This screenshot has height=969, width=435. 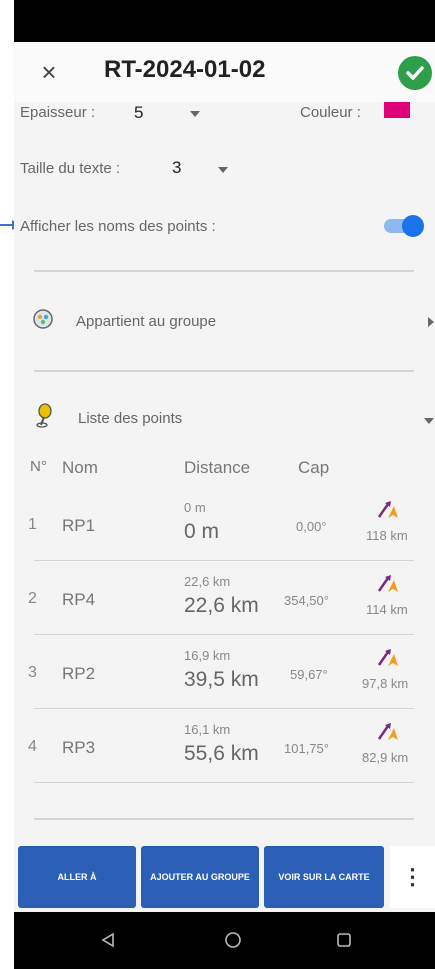 What do you see at coordinates (38, 466) in the screenshot?
I see `column-header-n: N°` at bounding box center [38, 466].